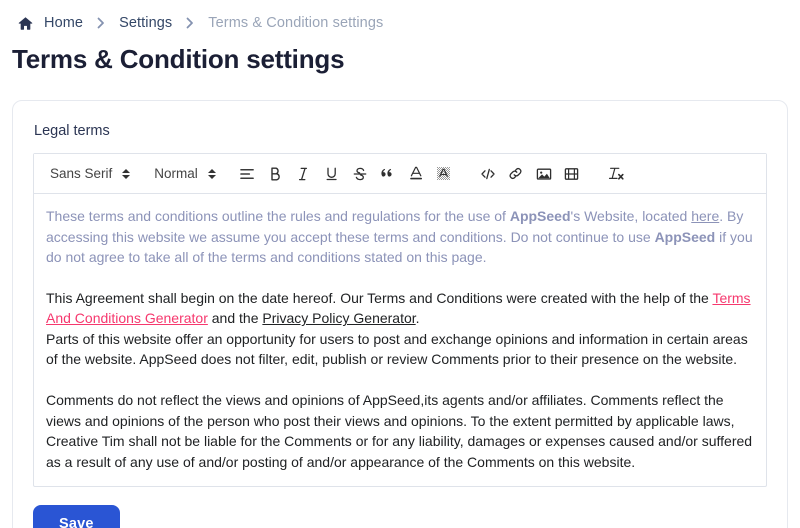 This screenshot has width=800, height=528. What do you see at coordinates (304, 174) in the screenshot?
I see `italic-icon` at bounding box center [304, 174].